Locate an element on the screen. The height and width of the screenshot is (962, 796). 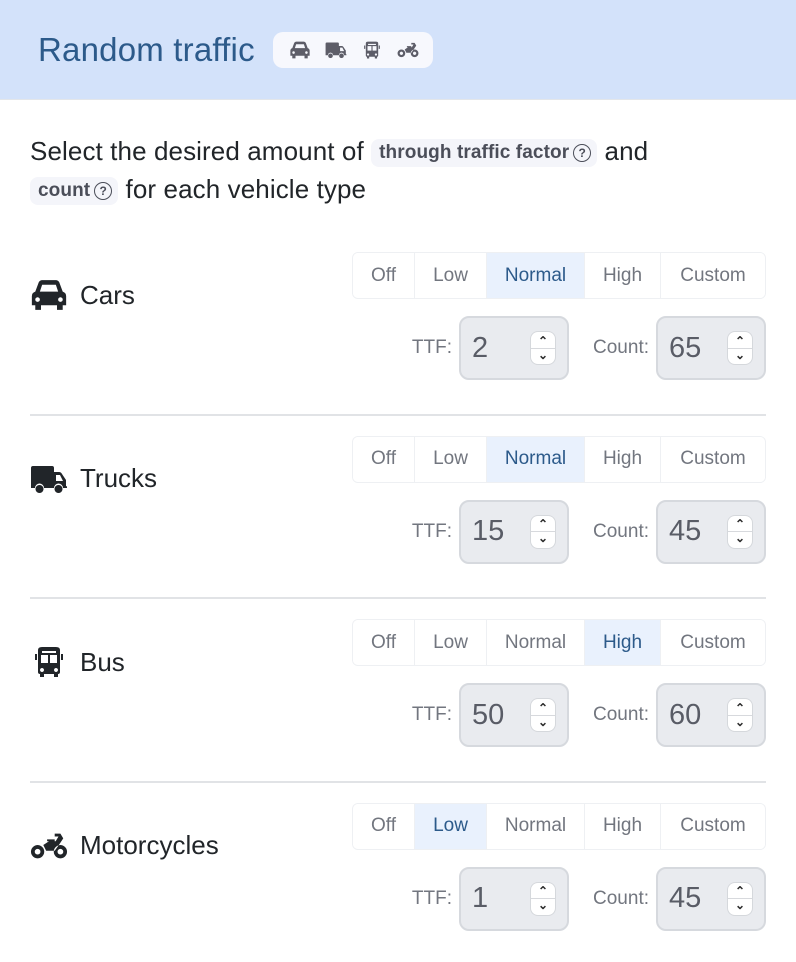
vehicle-label: Motorcycles is located at coordinates (124, 846).